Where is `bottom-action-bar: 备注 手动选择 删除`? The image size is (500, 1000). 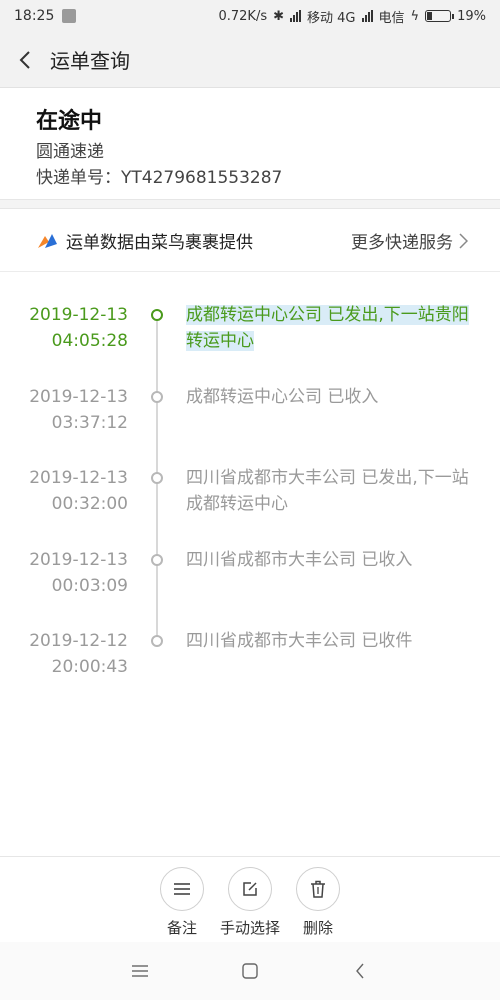 bottom-action-bar: 备注 手动选择 删除 is located at coordinates (250, 899).